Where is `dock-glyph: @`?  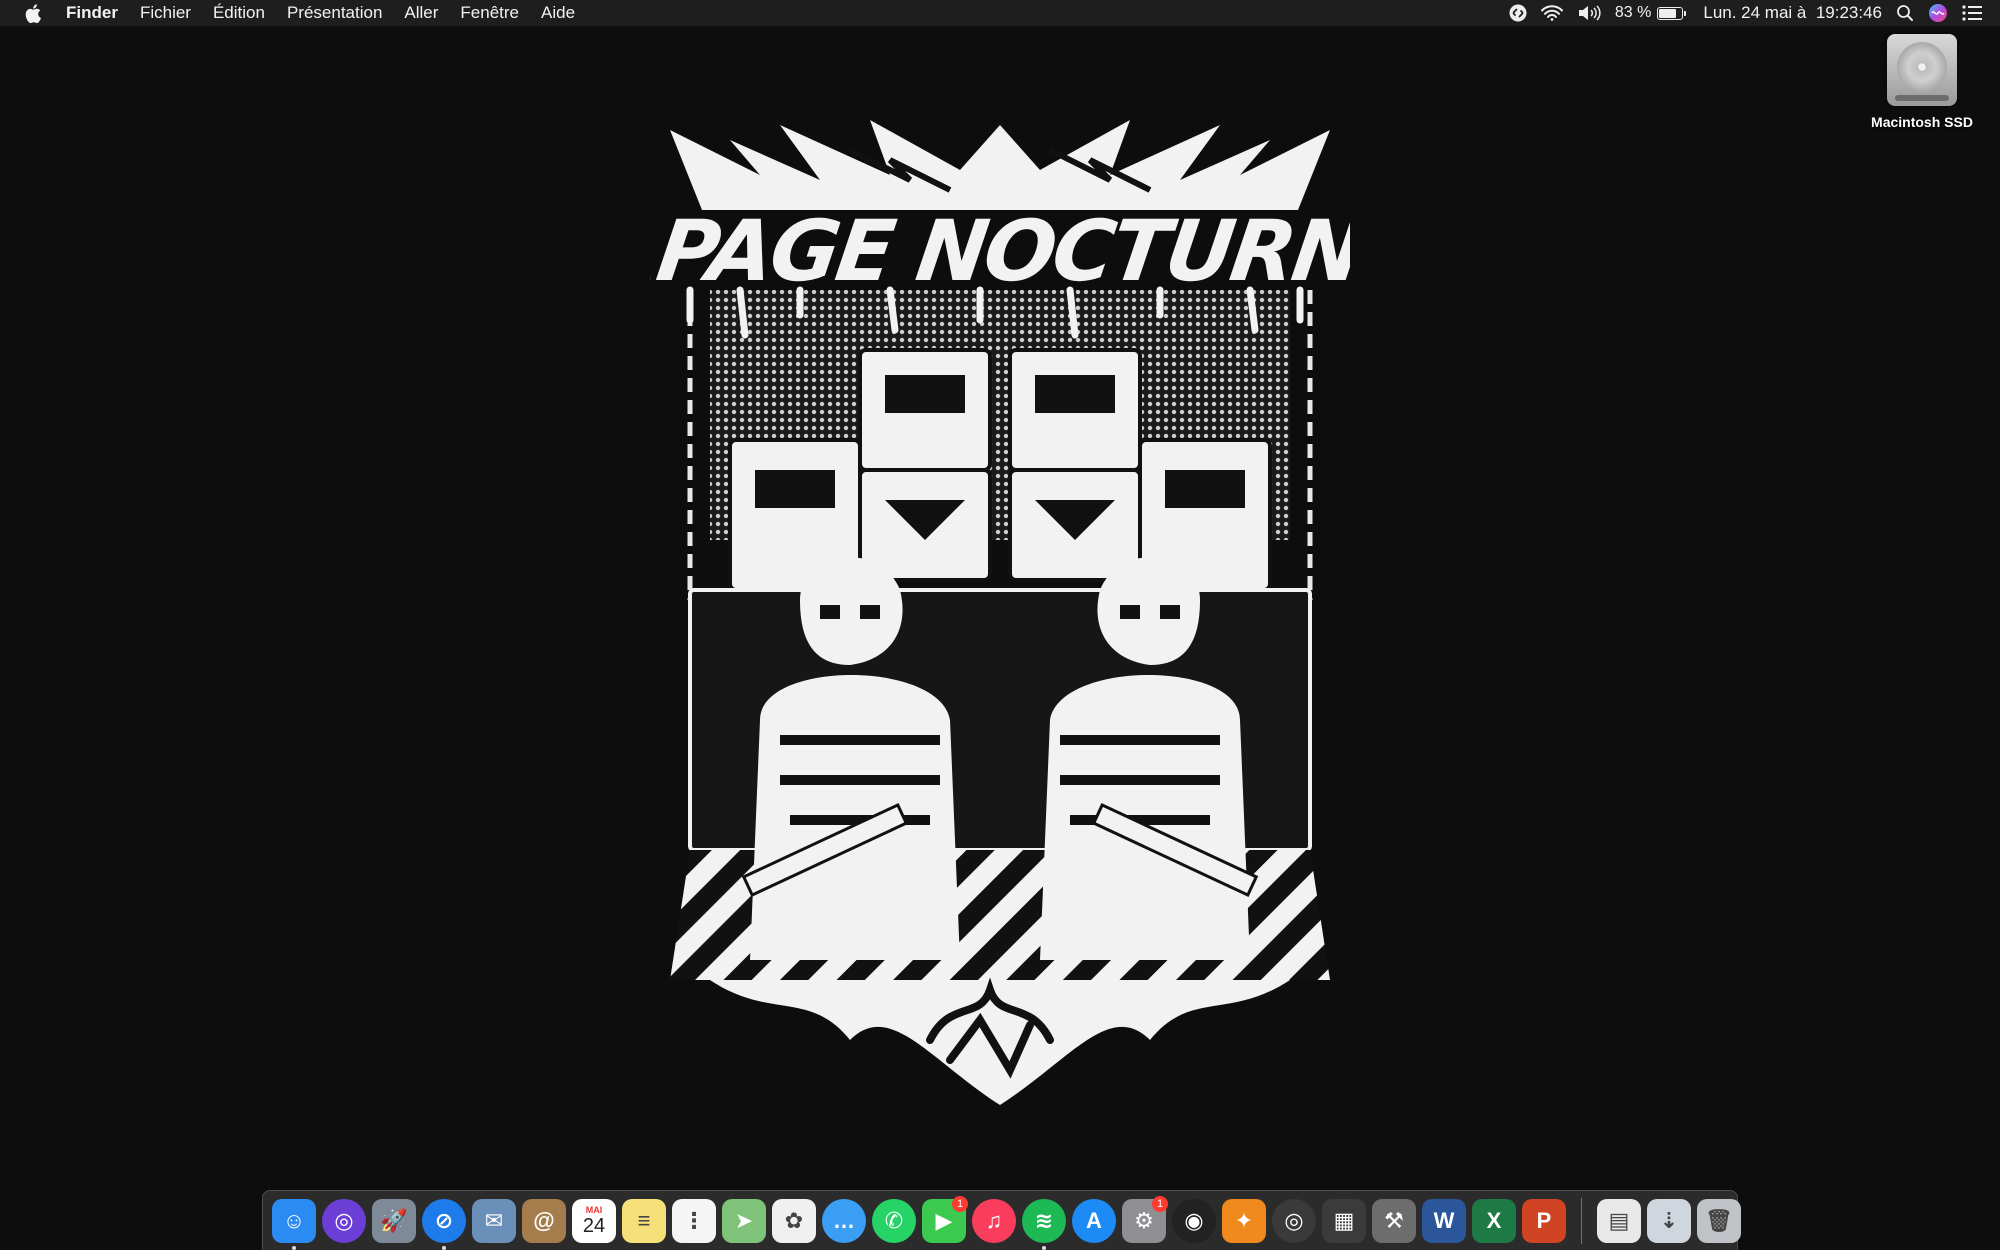 dock-glyph: @ is located at coordinates (544, 1220).